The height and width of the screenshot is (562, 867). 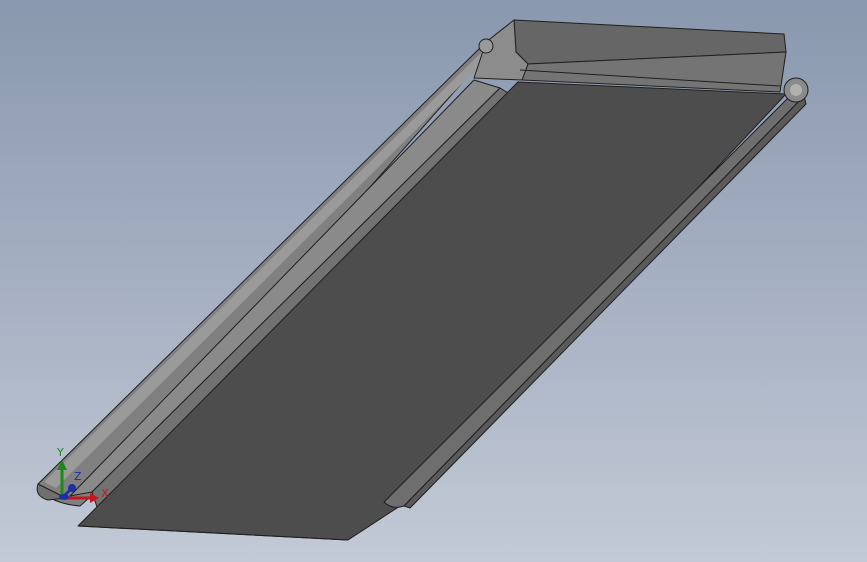 I want to click on y-axis-label: Y, so click(x=60, y=452).